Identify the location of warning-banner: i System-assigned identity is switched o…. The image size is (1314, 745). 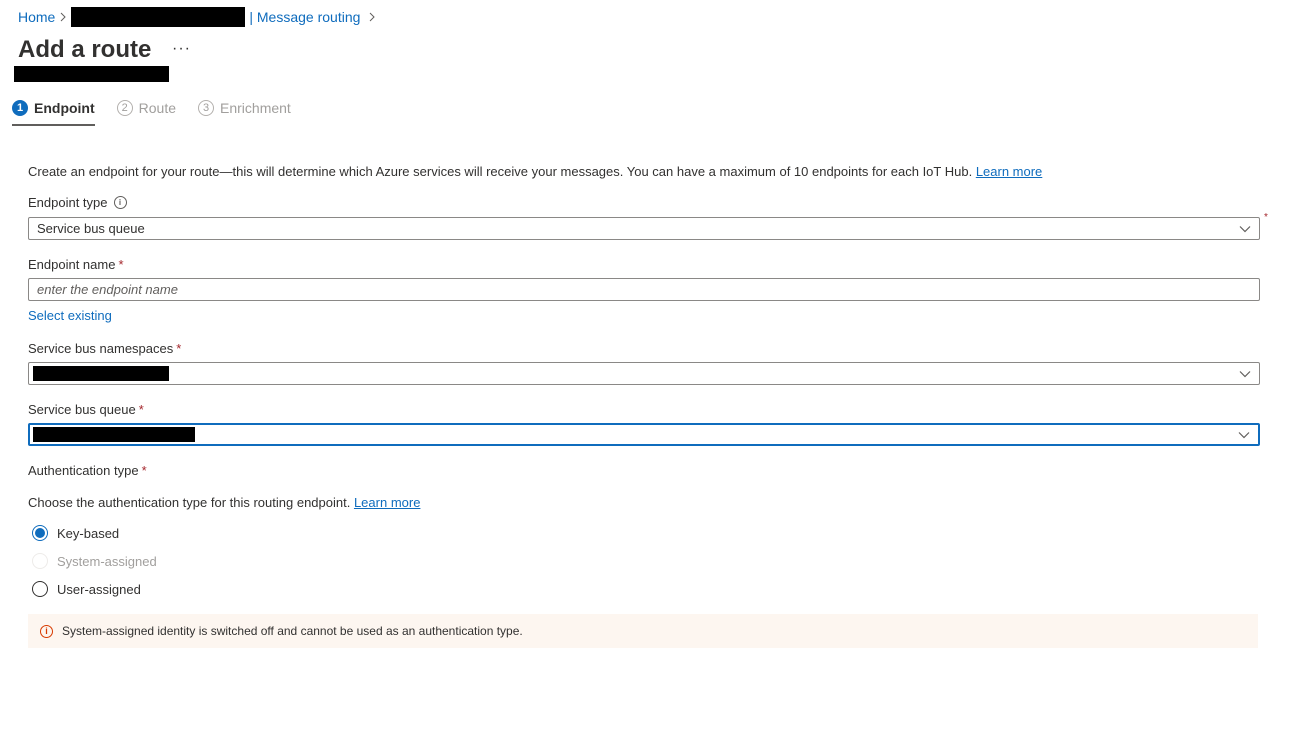
(643, 631).